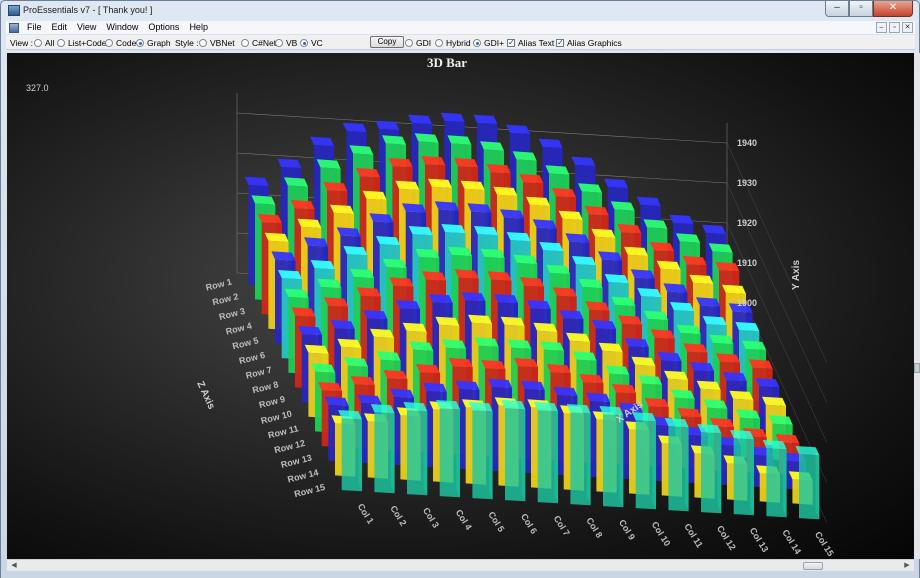 This screenshot has height=578, width=920. I want to click on alias-graphics-checkbox: ✓ Alias Graphics, so click(589, 43).